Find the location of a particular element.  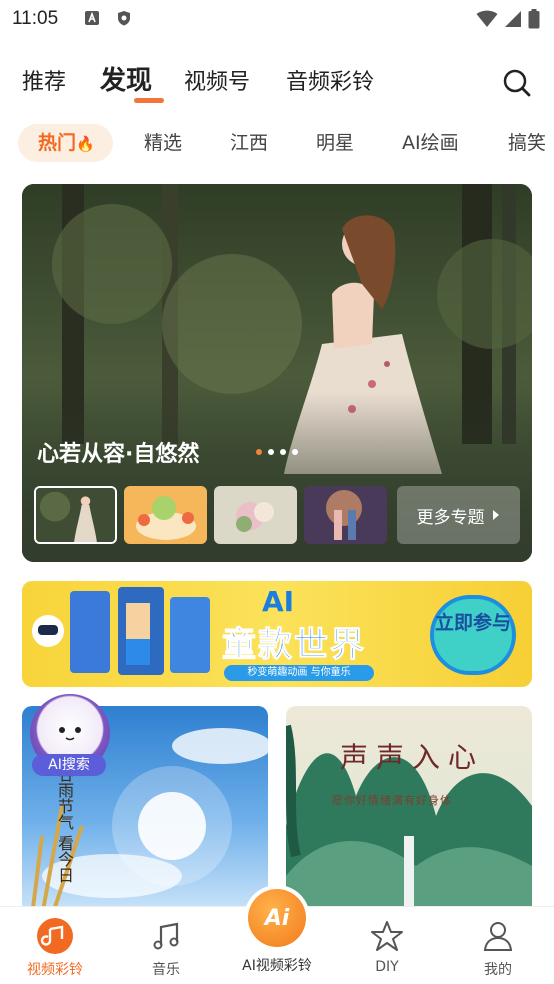

chip-celebrity: 明星 is located at coordinates (335, 143).